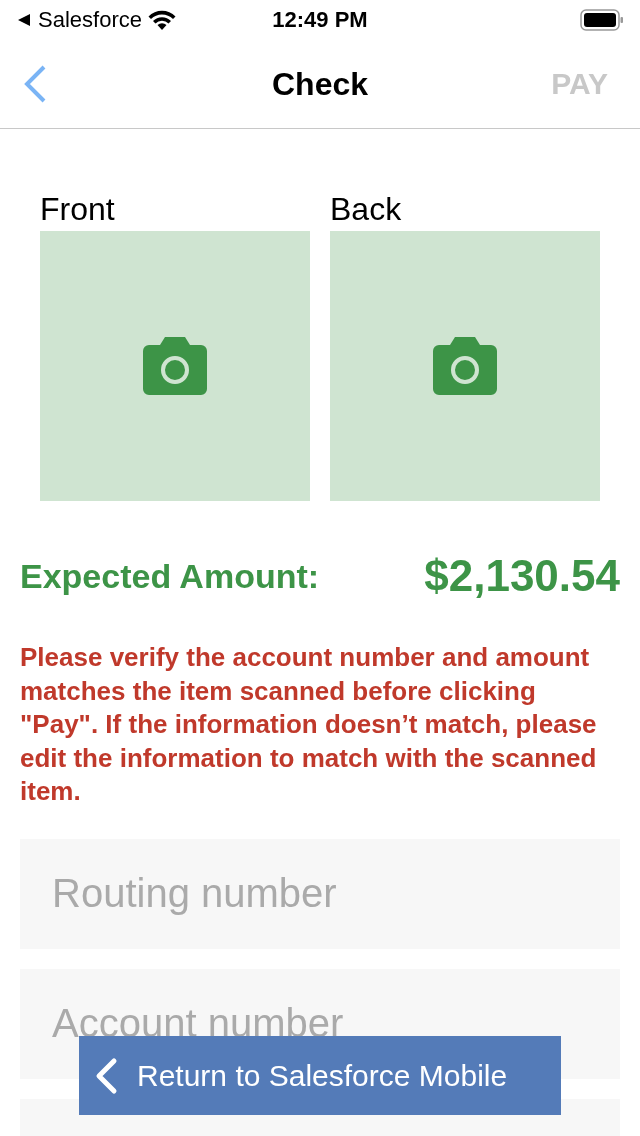  I want to click on photo-label: Back, so click(366, 209).